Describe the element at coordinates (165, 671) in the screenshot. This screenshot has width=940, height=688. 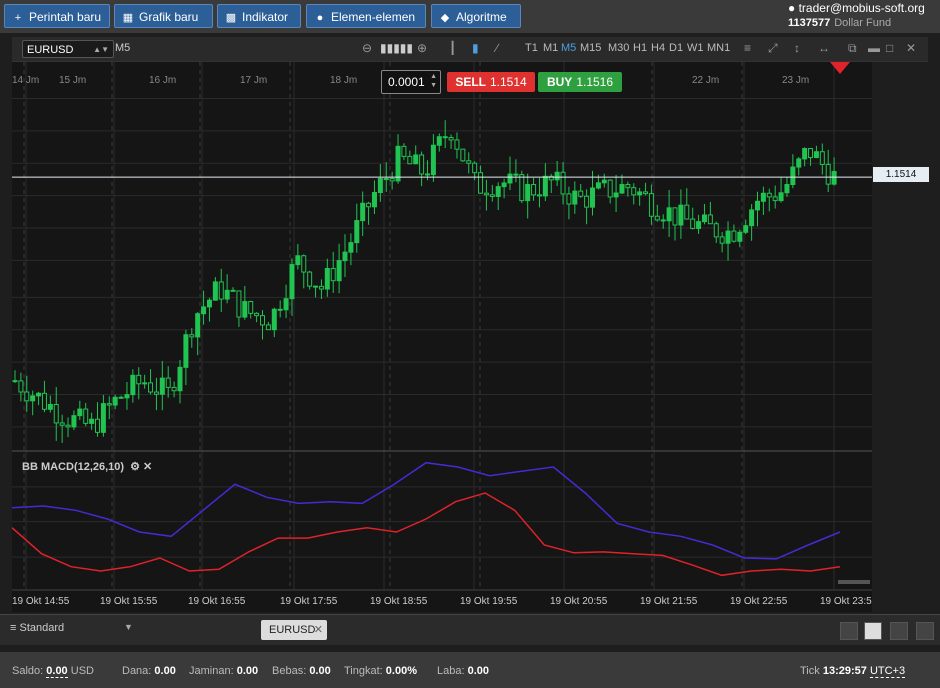
I see `dana-value: 0.00` at that location.